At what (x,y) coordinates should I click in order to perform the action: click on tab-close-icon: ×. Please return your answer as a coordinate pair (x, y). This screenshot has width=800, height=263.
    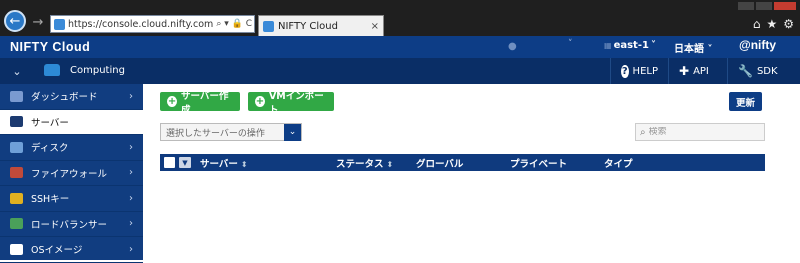
    Looking at the image, I should click on (375, 26).